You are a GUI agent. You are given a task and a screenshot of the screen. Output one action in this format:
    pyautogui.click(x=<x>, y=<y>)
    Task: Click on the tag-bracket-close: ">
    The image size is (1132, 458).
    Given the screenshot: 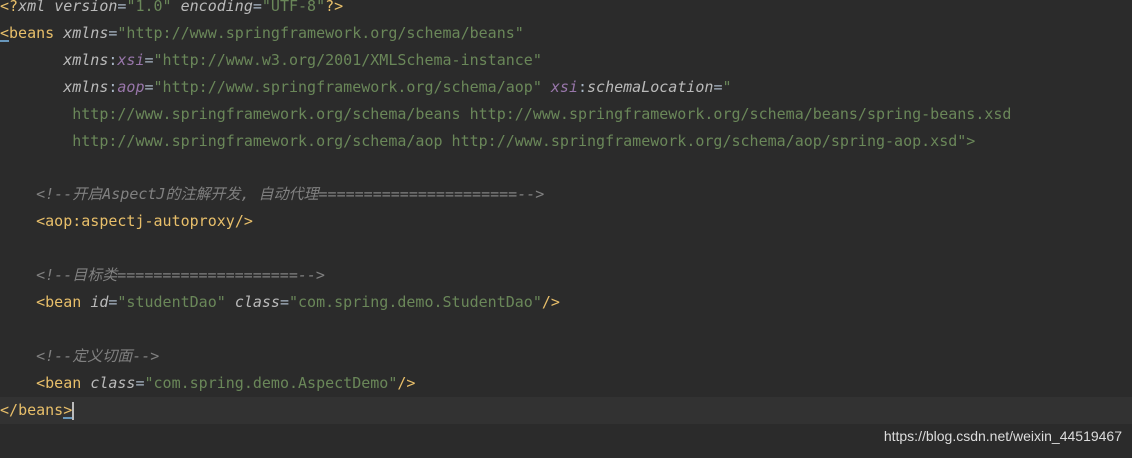 What is the action you would take?
    pyautogui.click(x=966, y=141)
    